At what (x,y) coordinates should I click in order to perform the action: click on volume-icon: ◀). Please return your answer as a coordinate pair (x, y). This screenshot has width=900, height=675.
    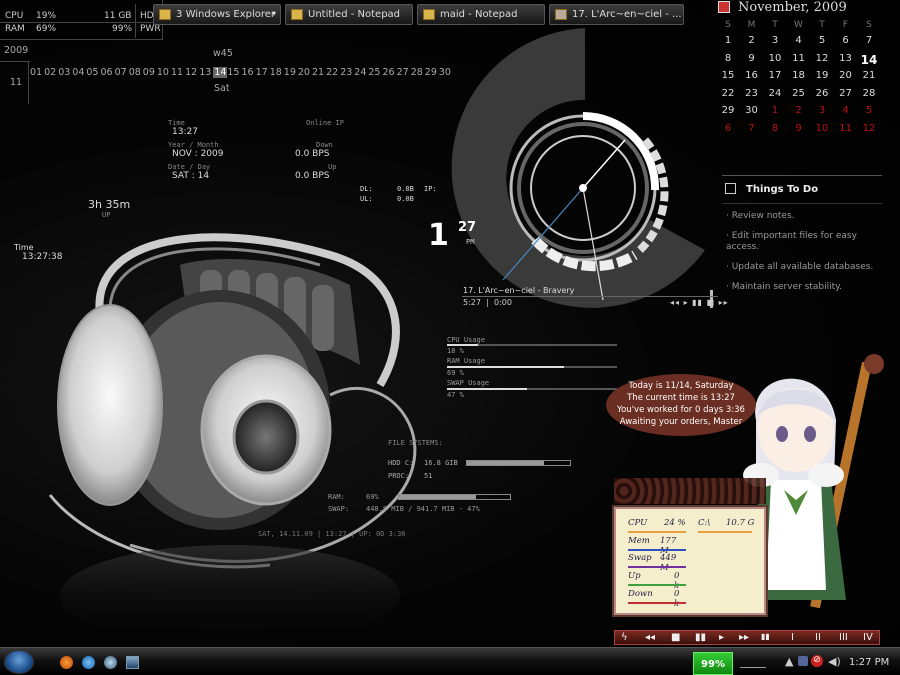
    Looking at the image, I should click on (834, 661).